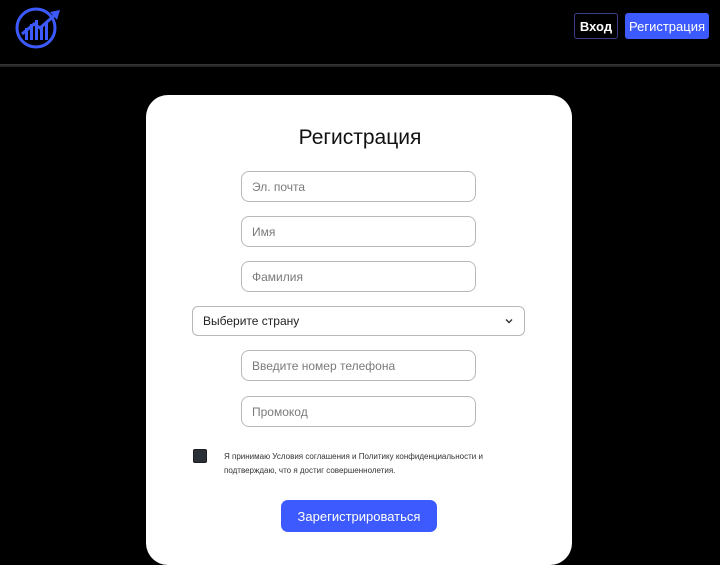 This screenshot has height=565, width=720. I want to click on promo-code-field, so click(358, 411).